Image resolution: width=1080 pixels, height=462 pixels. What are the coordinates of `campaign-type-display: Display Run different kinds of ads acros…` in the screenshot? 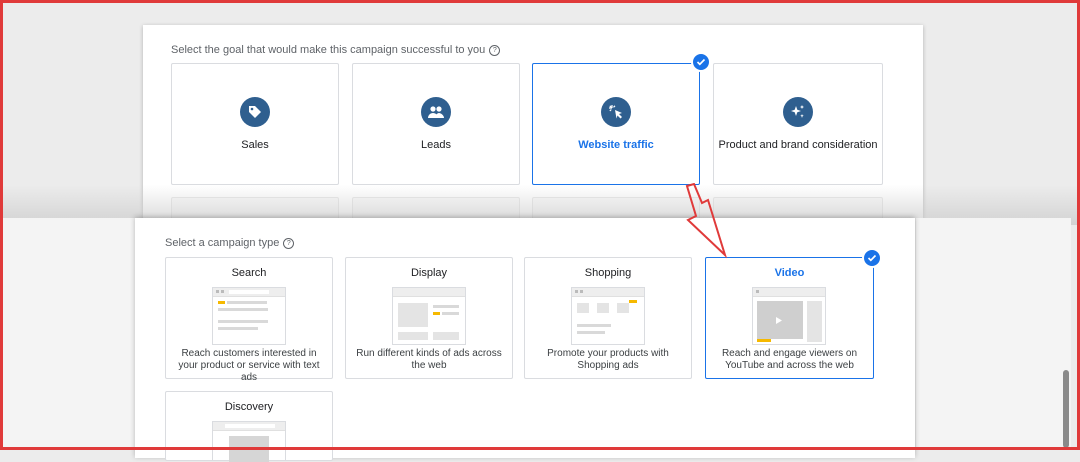 It's located at (429, 318).